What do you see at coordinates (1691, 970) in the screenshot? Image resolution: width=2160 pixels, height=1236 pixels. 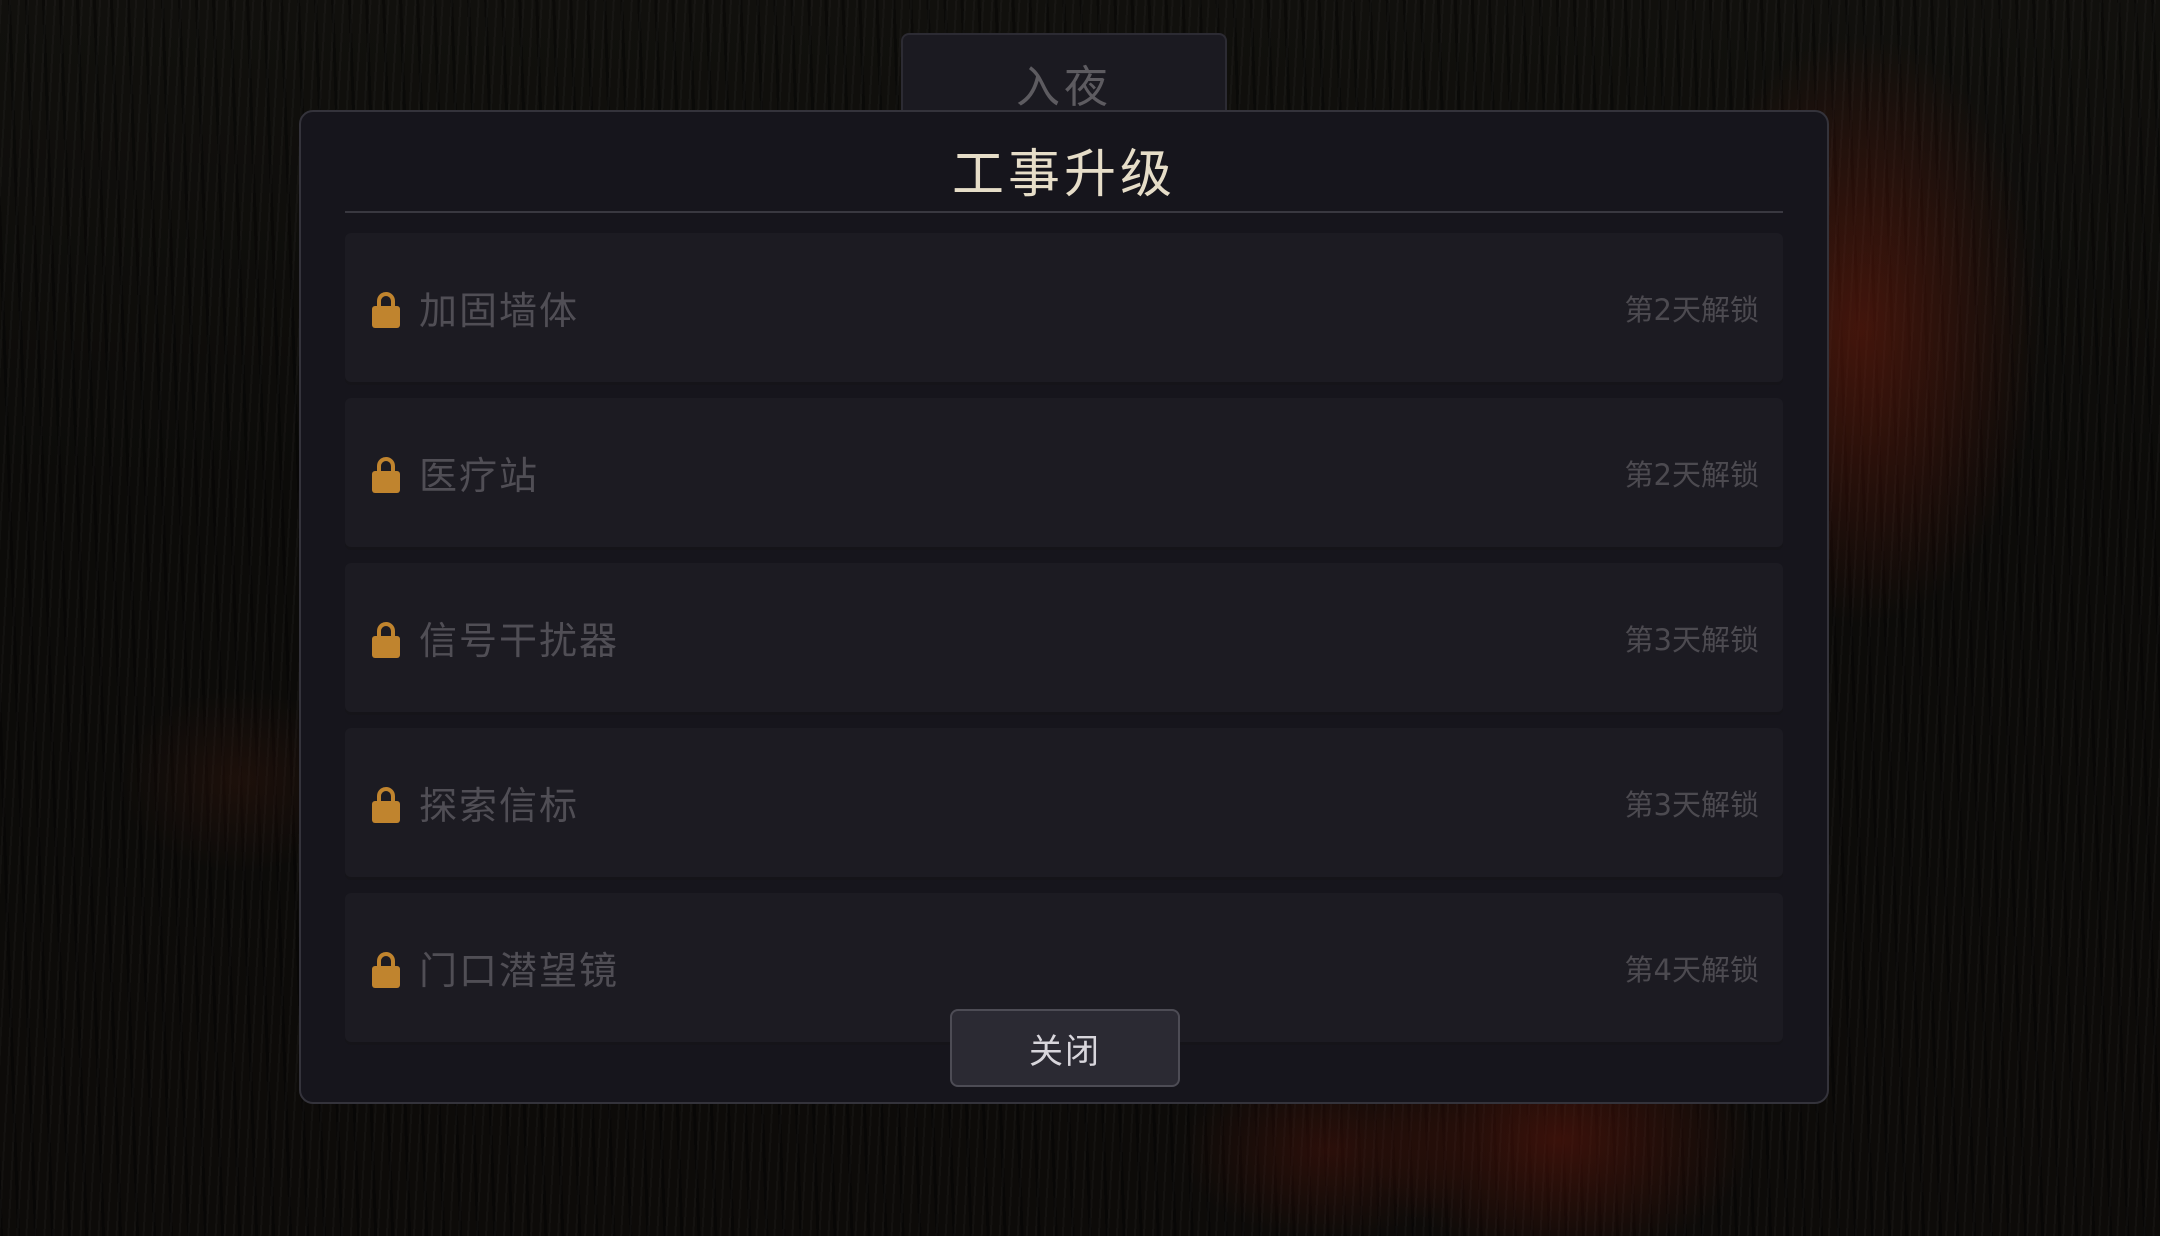 I see `unlock-status: 第4天解锁` at bounding box center [1691, 970].